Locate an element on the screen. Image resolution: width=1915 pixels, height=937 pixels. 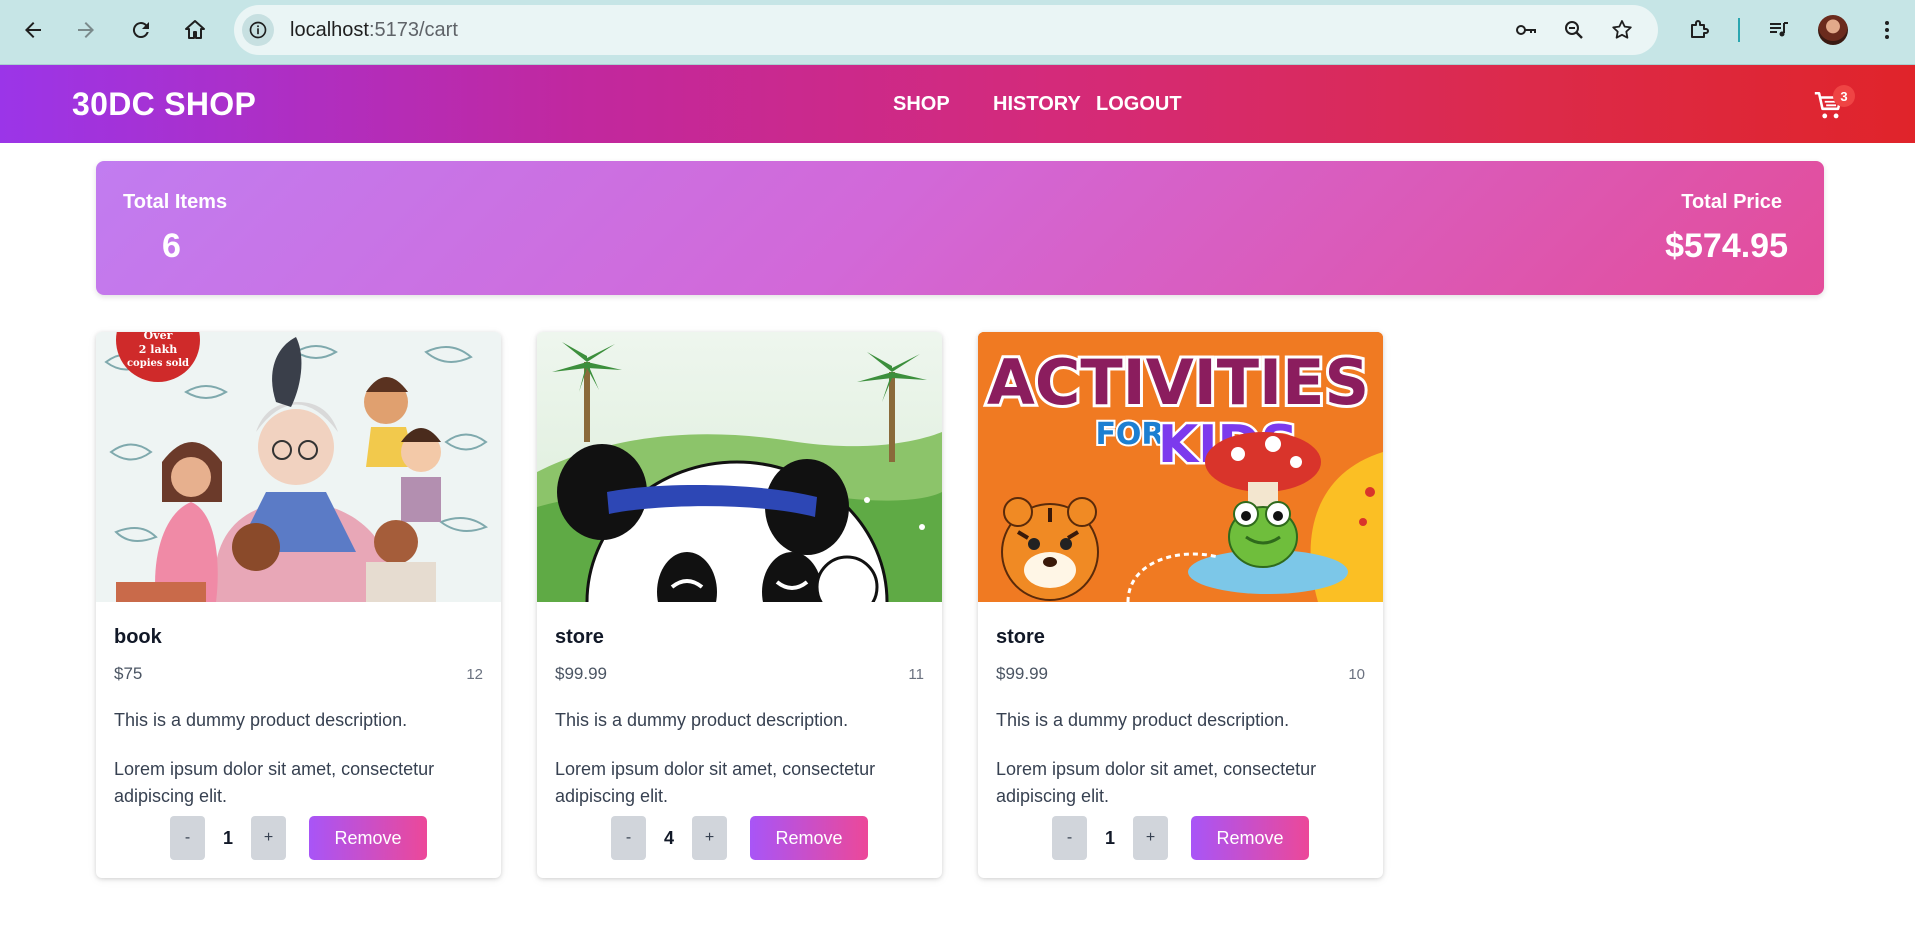
home-button is located at coordinates (195, 30).